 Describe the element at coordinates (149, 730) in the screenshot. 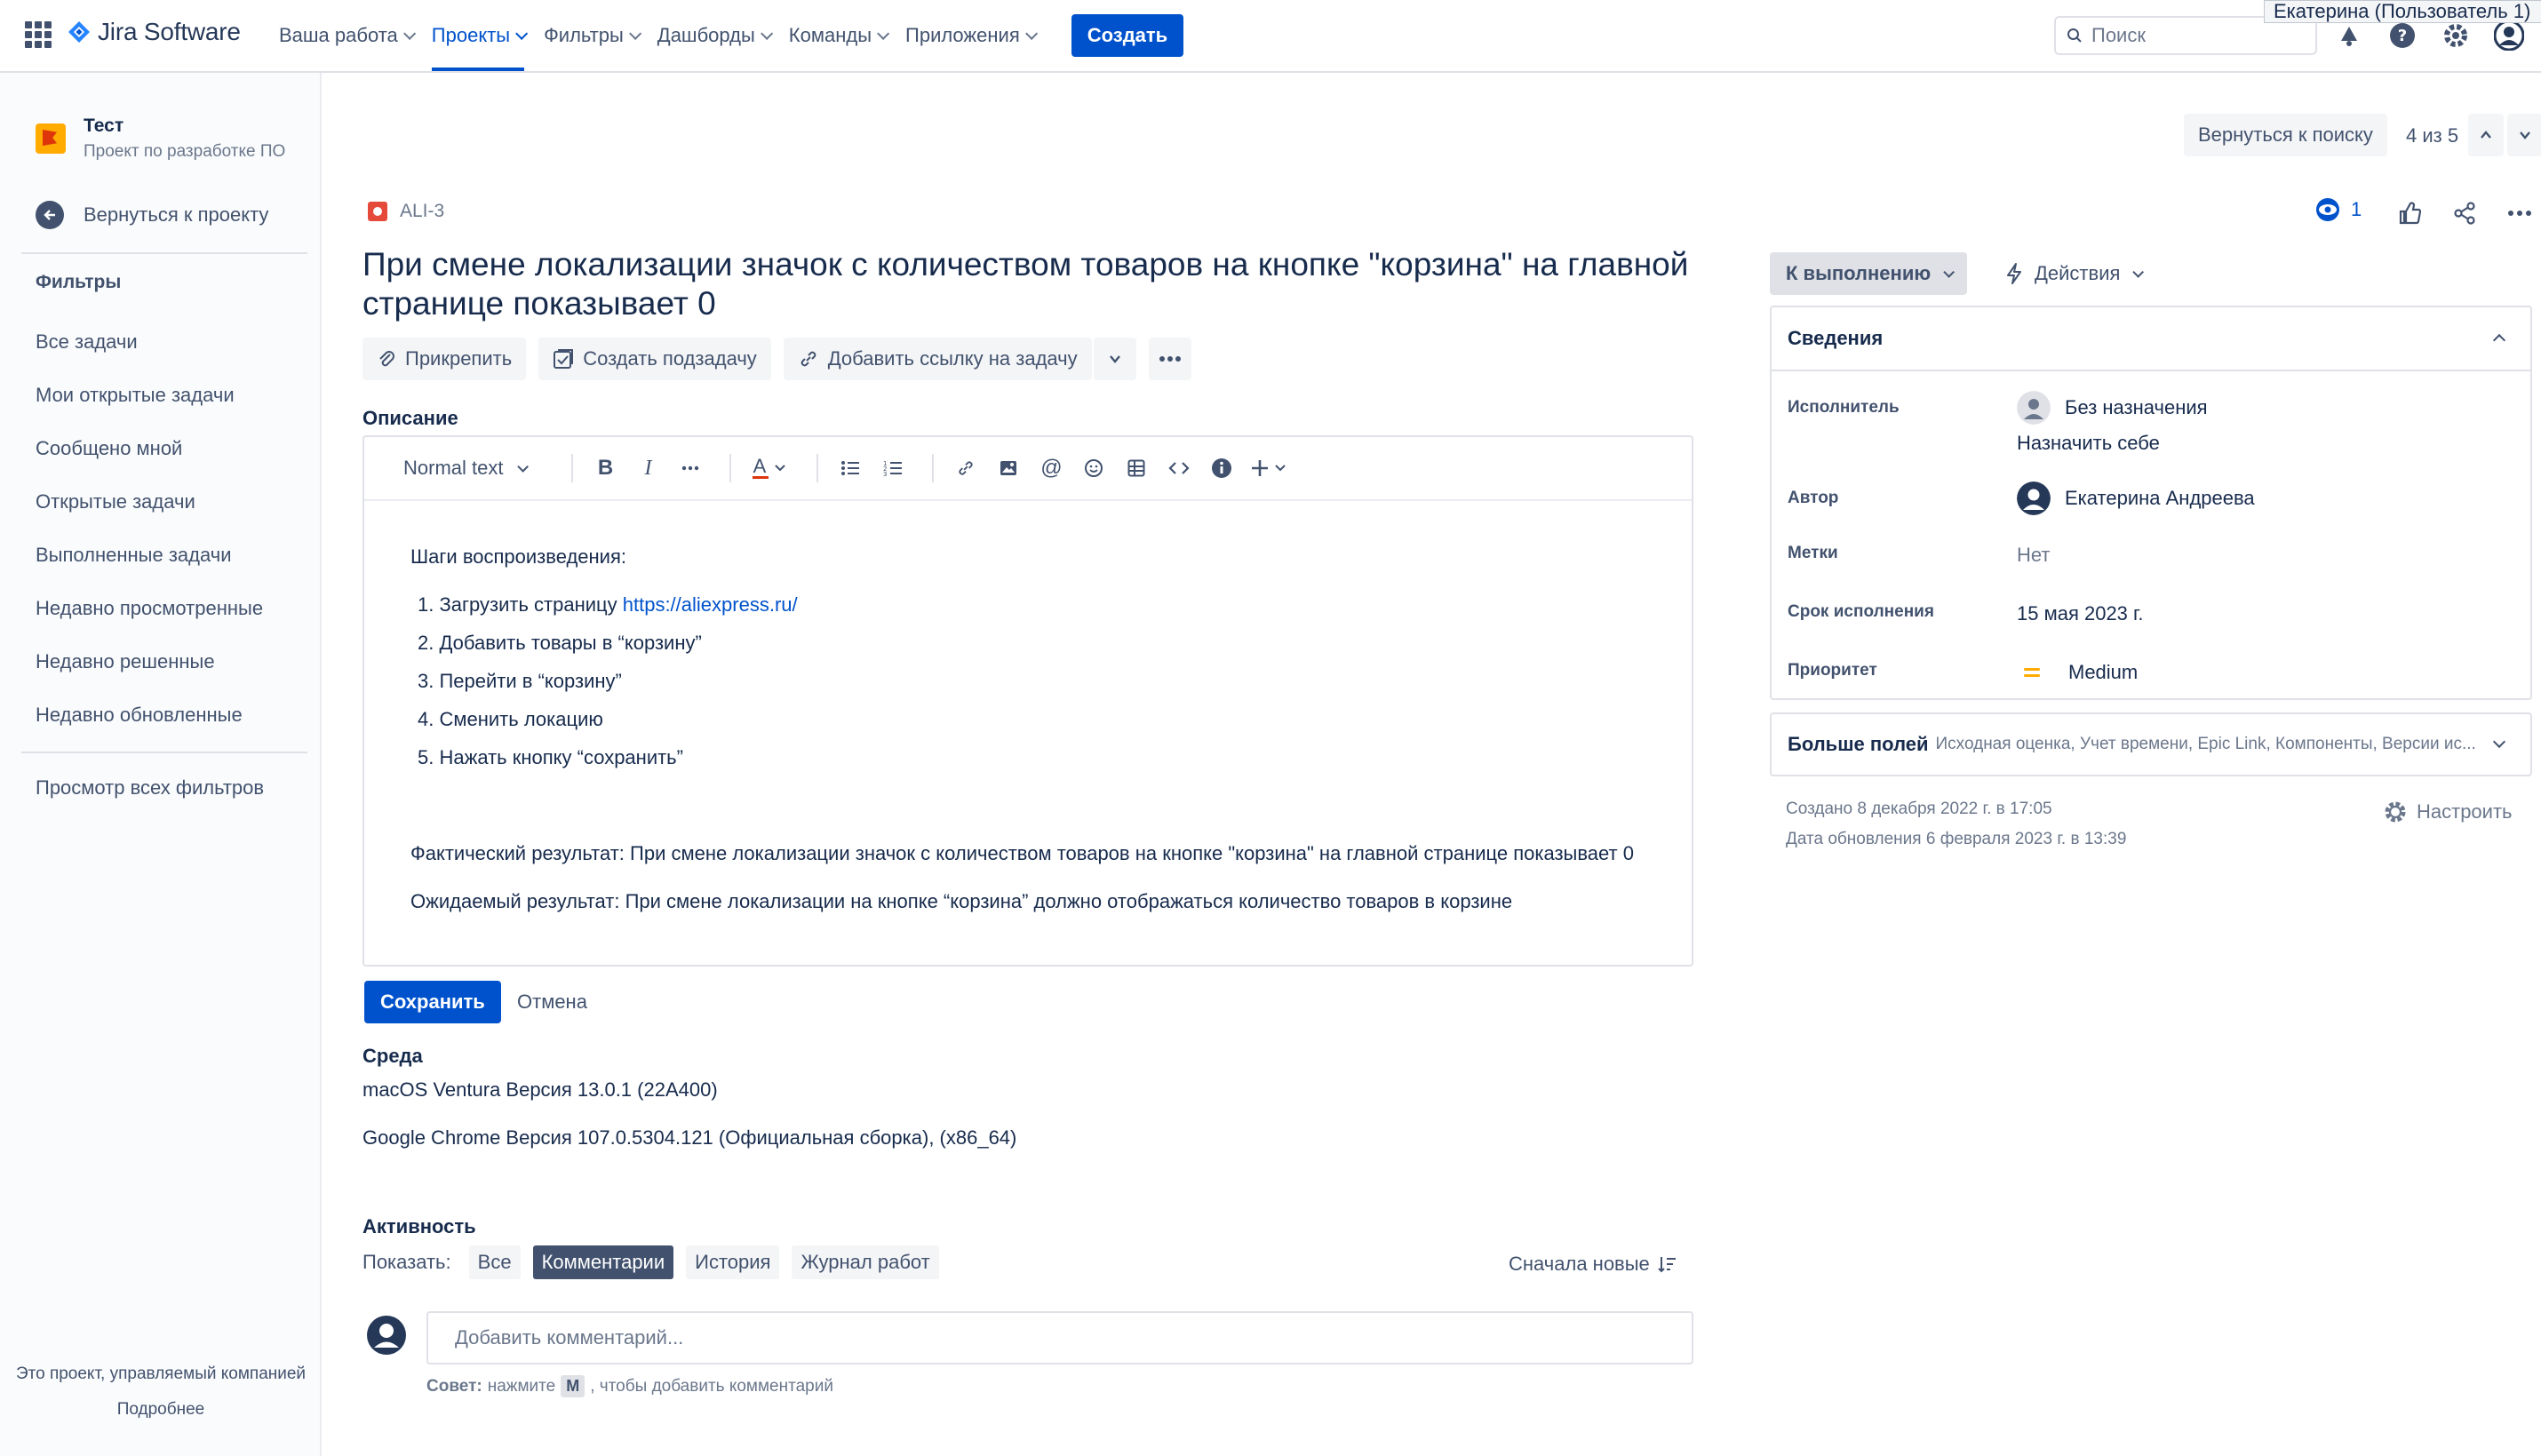

I see `filter-recently-updated: Недавно обновленные` at that location.